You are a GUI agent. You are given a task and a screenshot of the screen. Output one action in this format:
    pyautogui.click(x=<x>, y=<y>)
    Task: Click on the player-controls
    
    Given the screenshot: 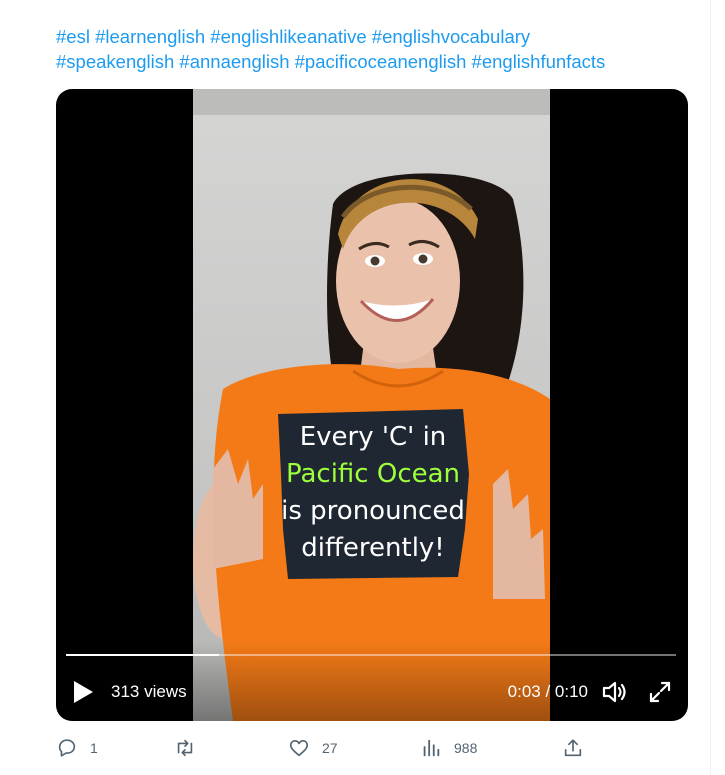 What is the action you would take?
    pyautogui.click(x=372, y=681)
    